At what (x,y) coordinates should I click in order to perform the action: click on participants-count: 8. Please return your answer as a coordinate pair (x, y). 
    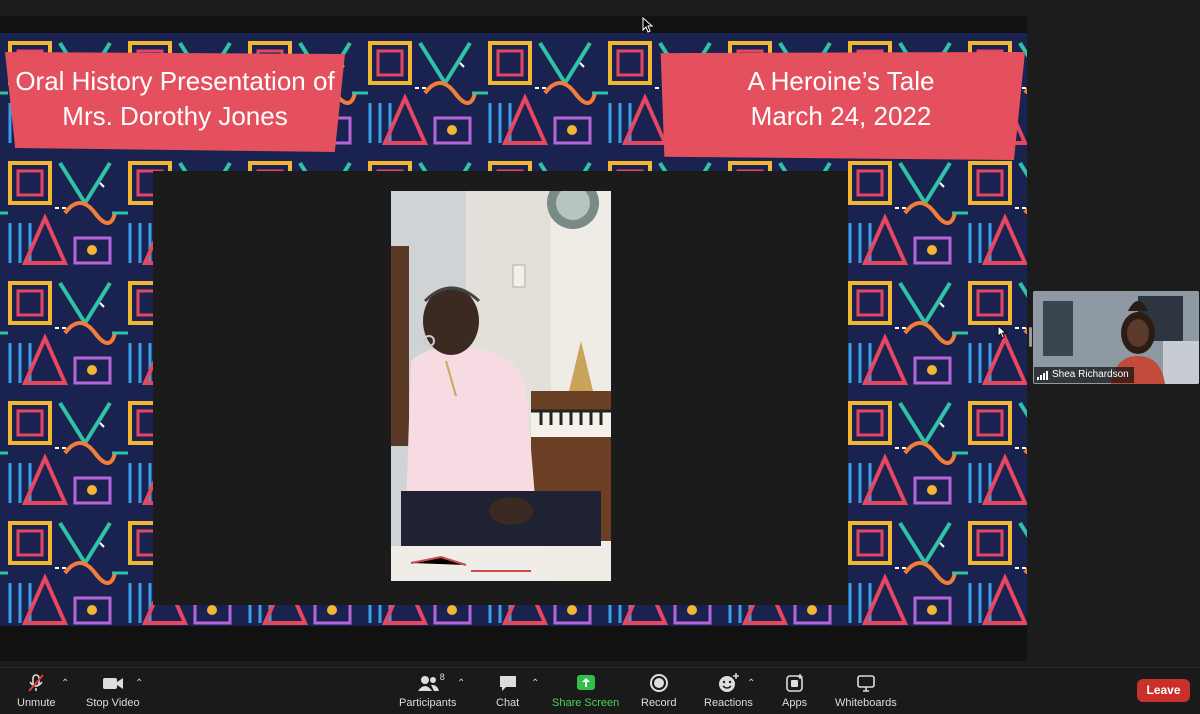
    Looking at the image, I should click on (442, 677).